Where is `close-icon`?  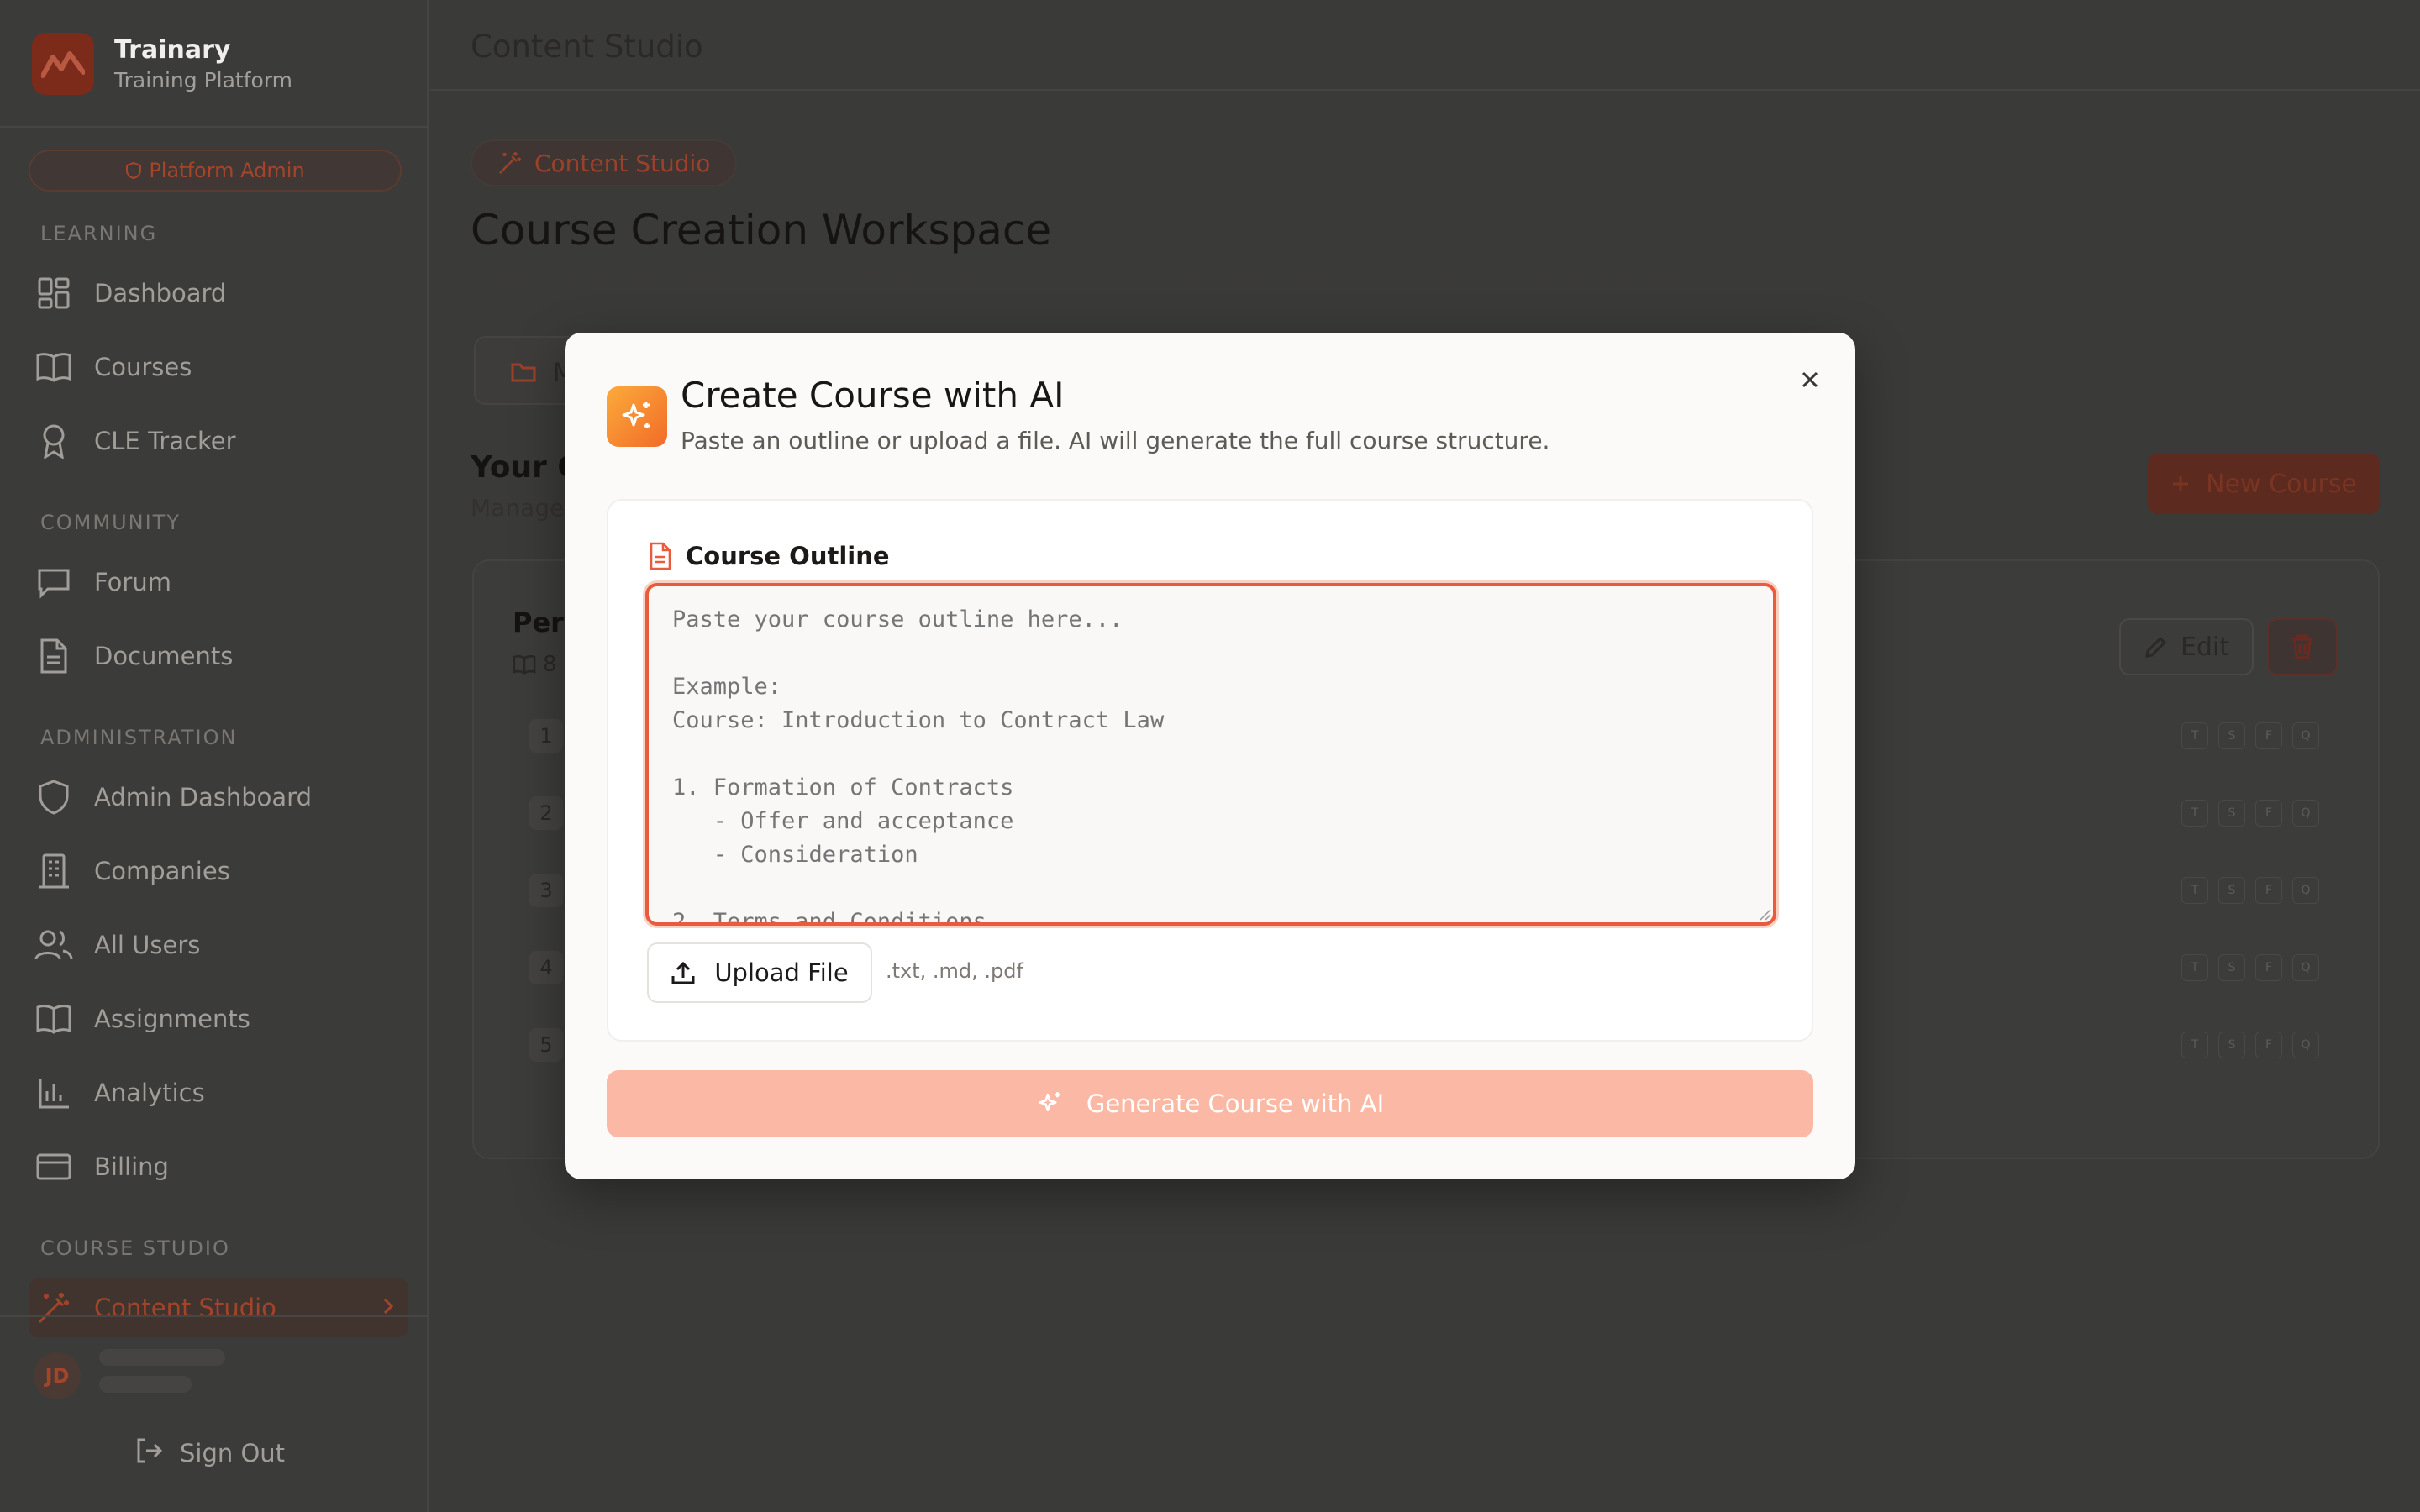 close-icon is located at coordinates (1810, 379).